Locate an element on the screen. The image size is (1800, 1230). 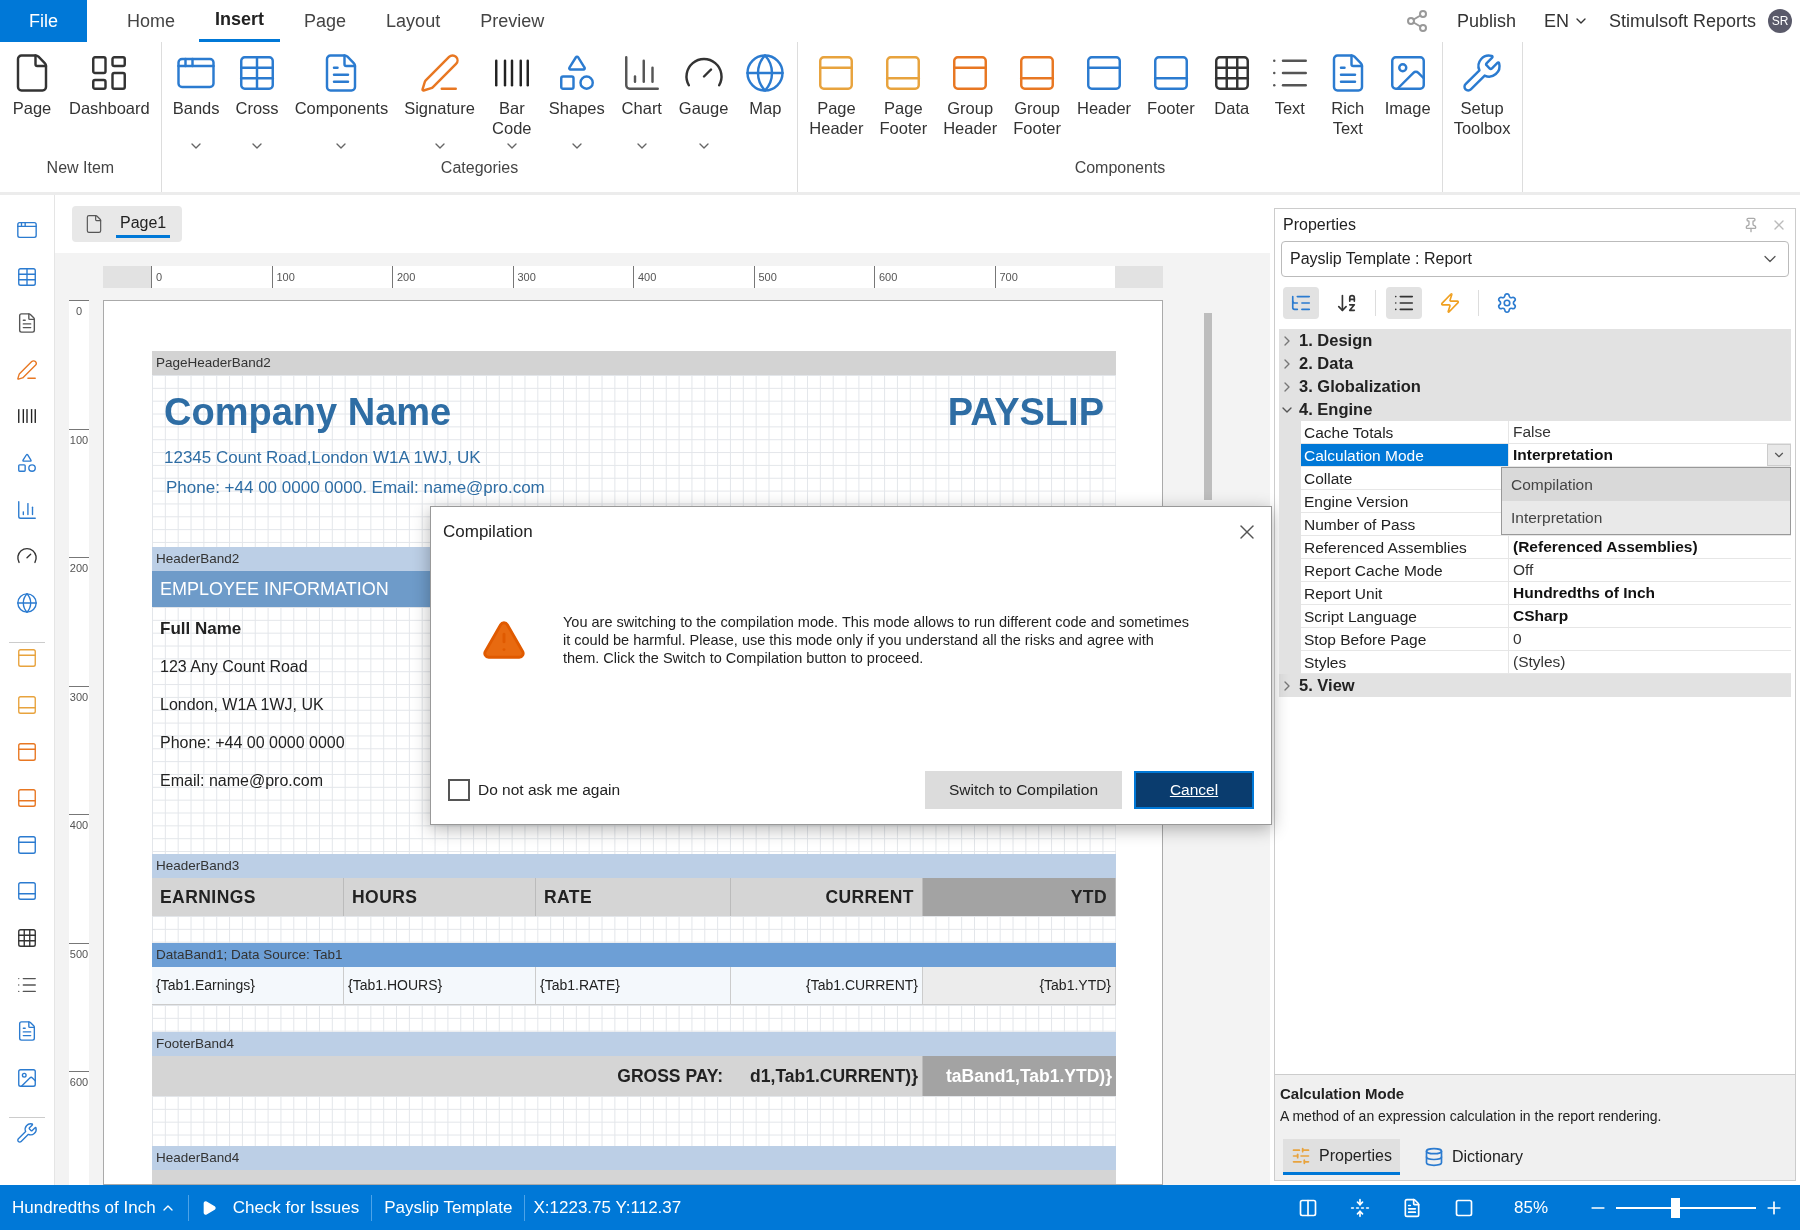
image-icon is located at coordinates (27, 1077).